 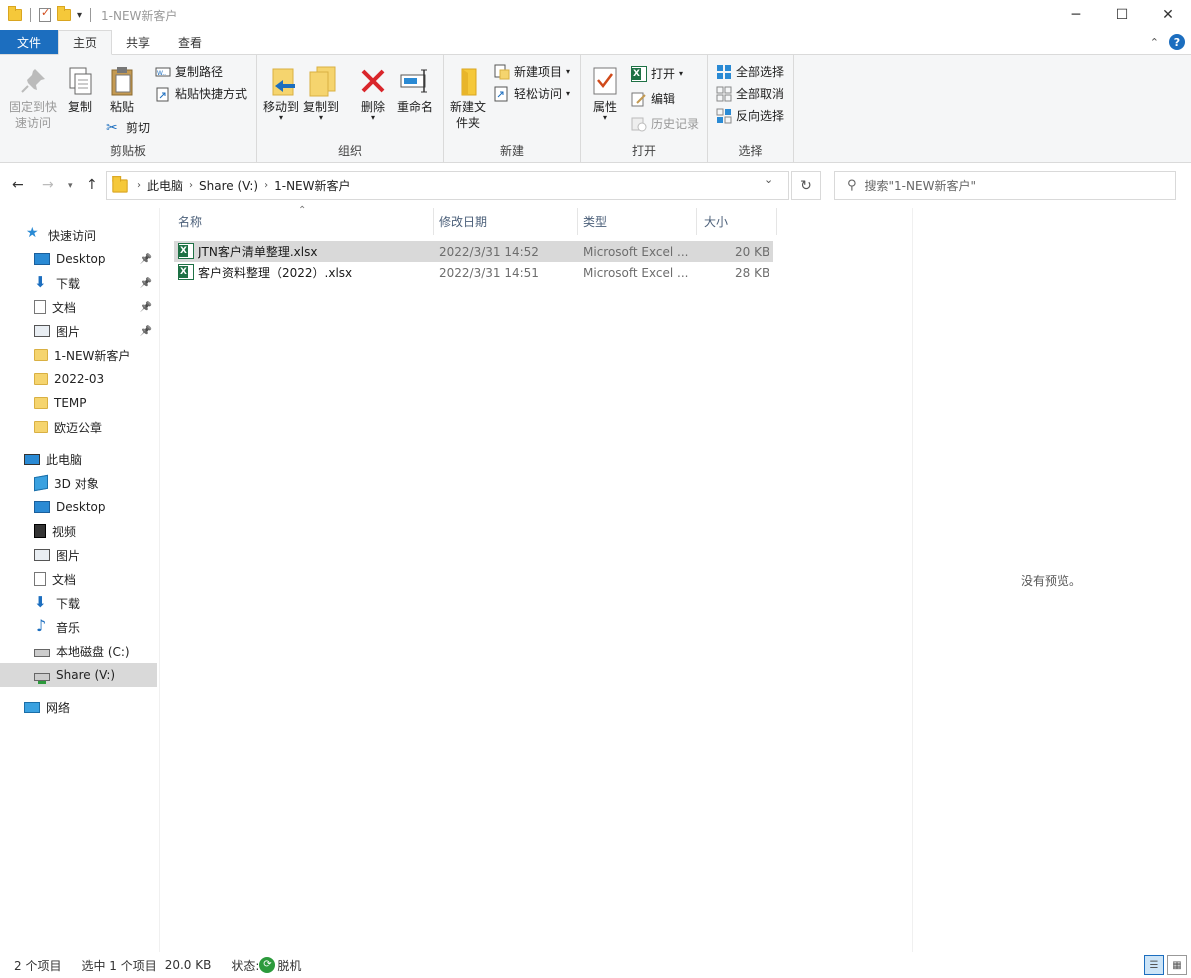 What do you see at coordinates (321, 93) in the screenshot?
I see `copy-to-button: 复制到 ▾` at bounding box center [321, 93].